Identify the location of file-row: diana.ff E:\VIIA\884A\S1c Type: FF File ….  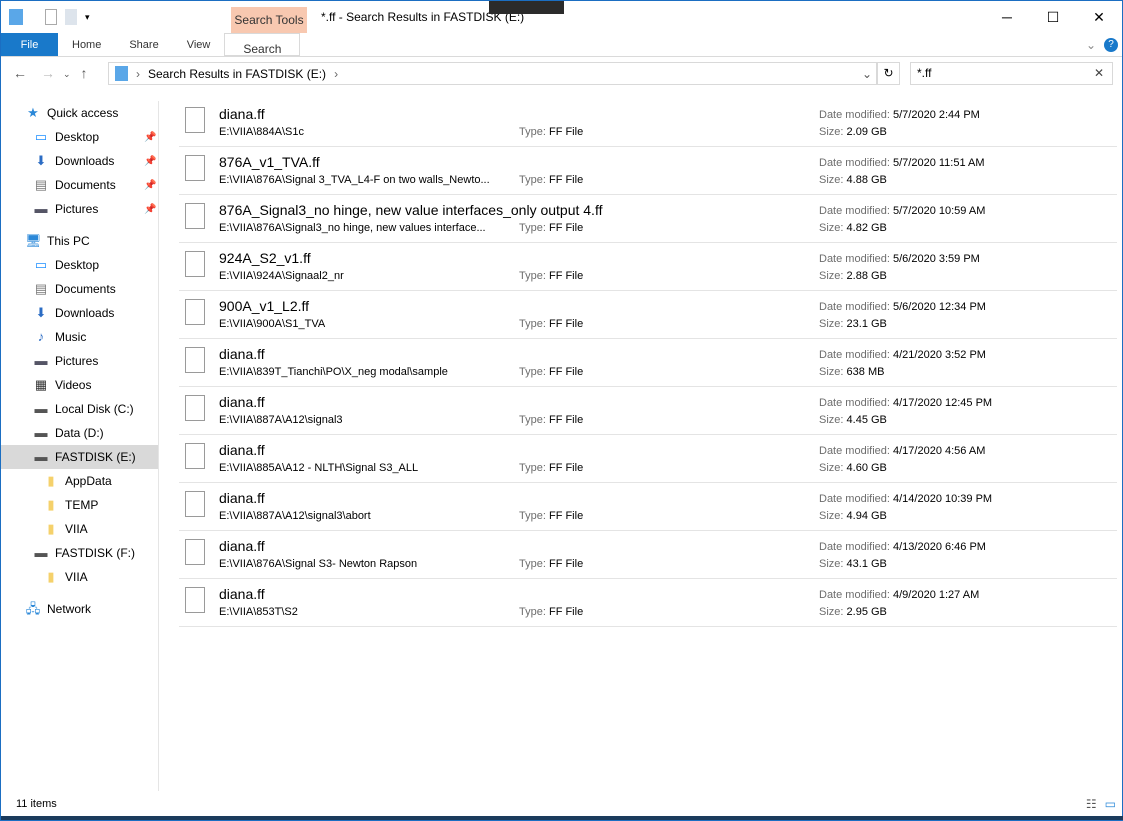
(648, 123).